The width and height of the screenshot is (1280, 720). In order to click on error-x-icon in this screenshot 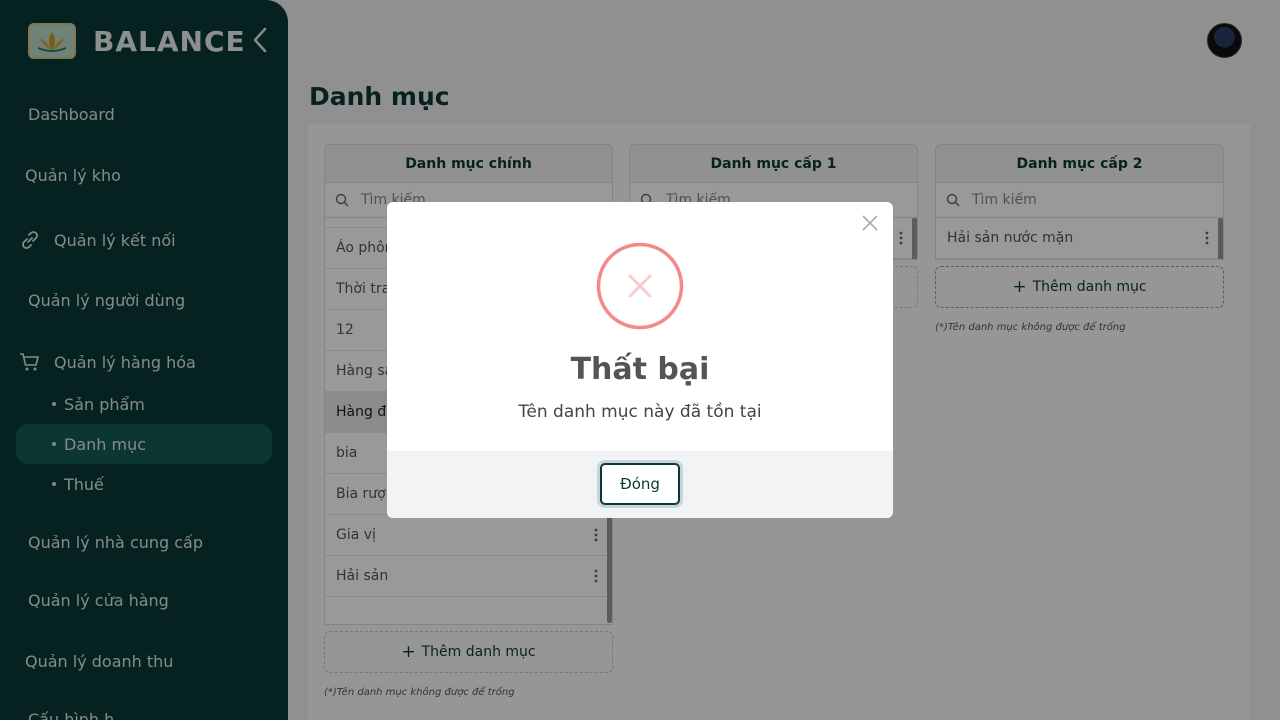, I will do `click(640, 286)`.